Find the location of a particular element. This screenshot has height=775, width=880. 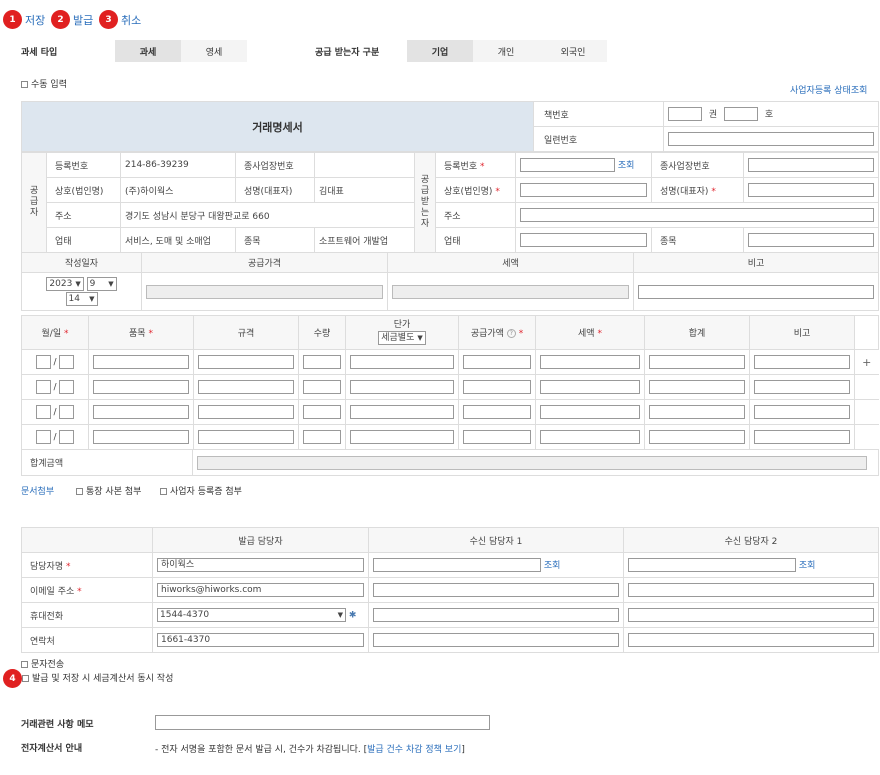

supplier-biz-type: 서비스, 도매 및 소매업 is located at coordinates (168, 241).